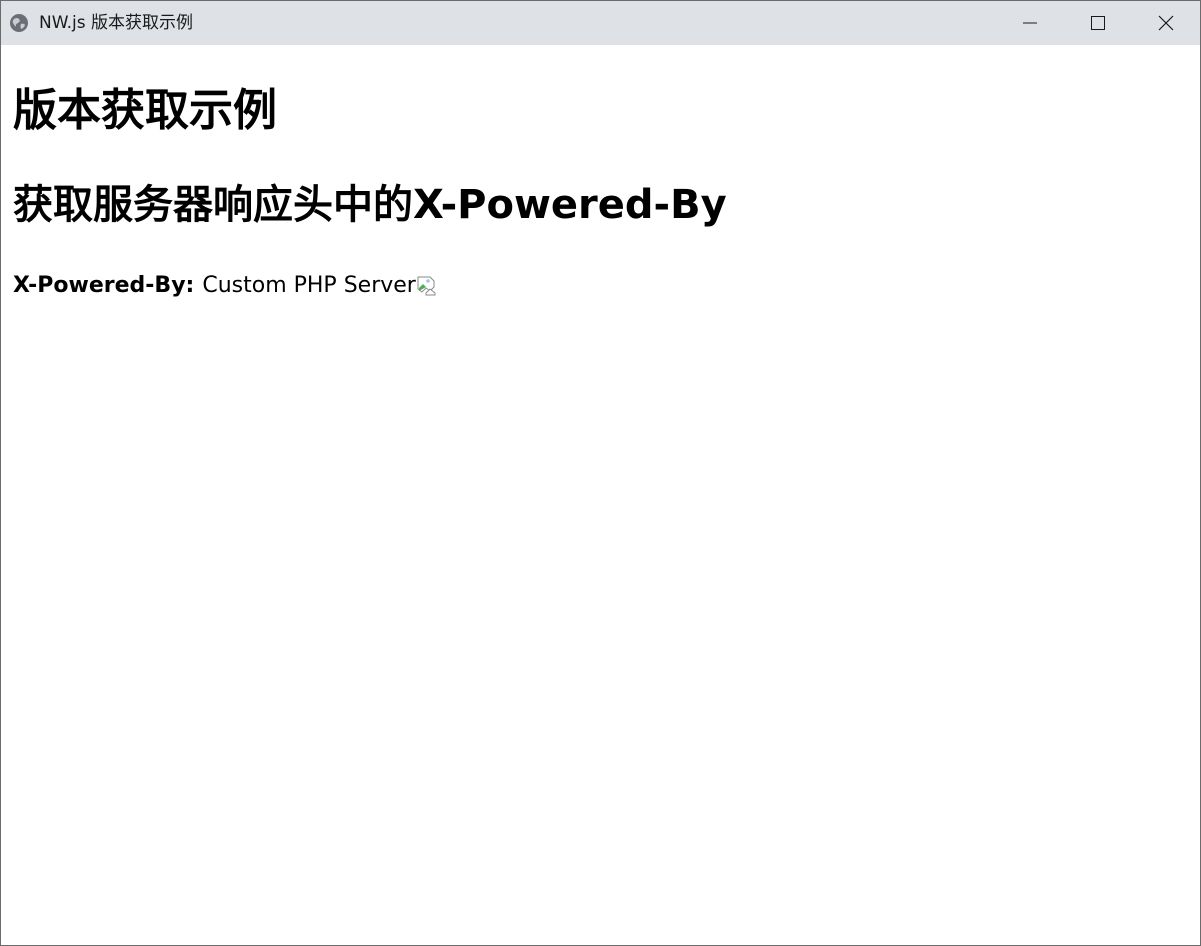 The image size is (1201, 946). I want to click on header-info-line: X-Powered-By: Custom PHP Server, so click(225, 286).